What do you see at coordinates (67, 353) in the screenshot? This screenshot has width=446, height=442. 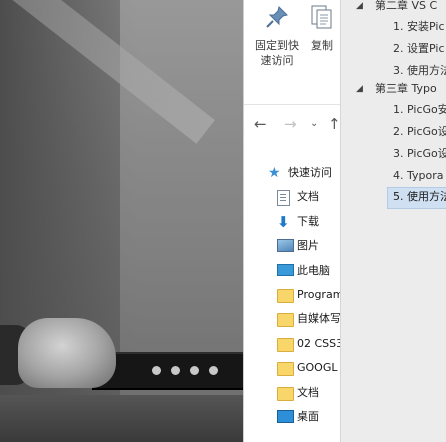 I see `gripping-hand` at bounding box center [67, 353].